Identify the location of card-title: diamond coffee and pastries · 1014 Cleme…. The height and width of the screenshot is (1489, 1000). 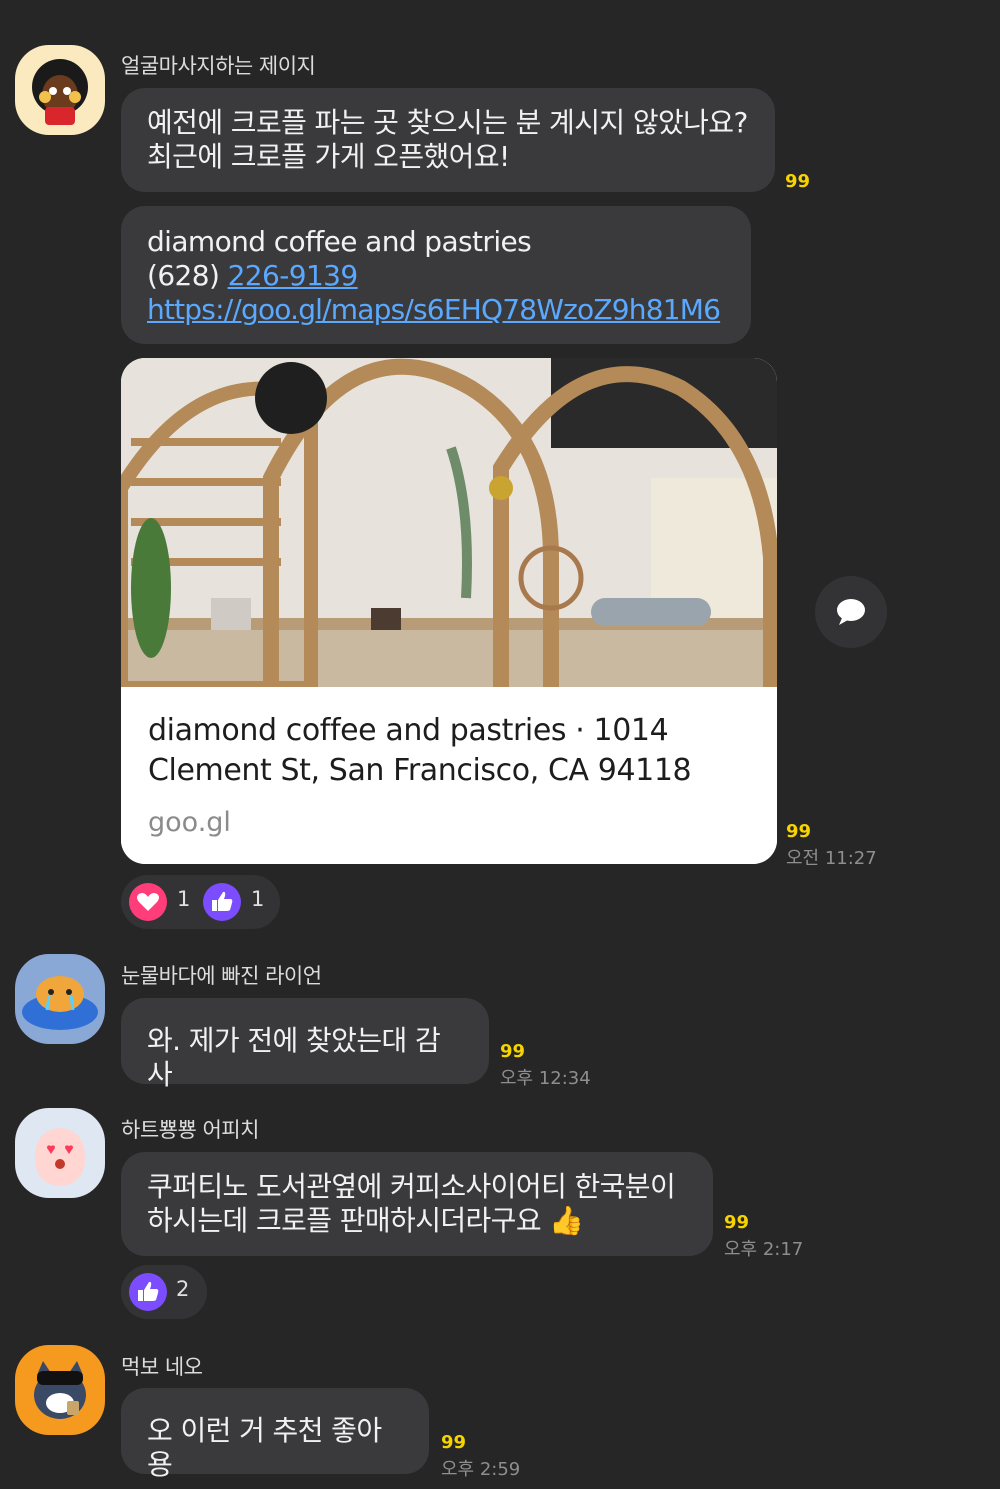
(420, 750).